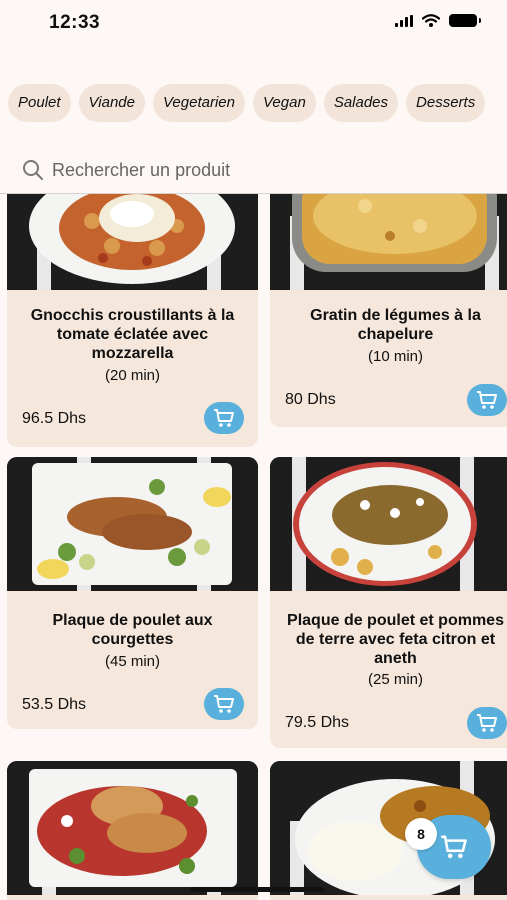  Describe the element at coordinates (310, 399) in the screenshot. I see `product-price: 80 Dhs` at that location.